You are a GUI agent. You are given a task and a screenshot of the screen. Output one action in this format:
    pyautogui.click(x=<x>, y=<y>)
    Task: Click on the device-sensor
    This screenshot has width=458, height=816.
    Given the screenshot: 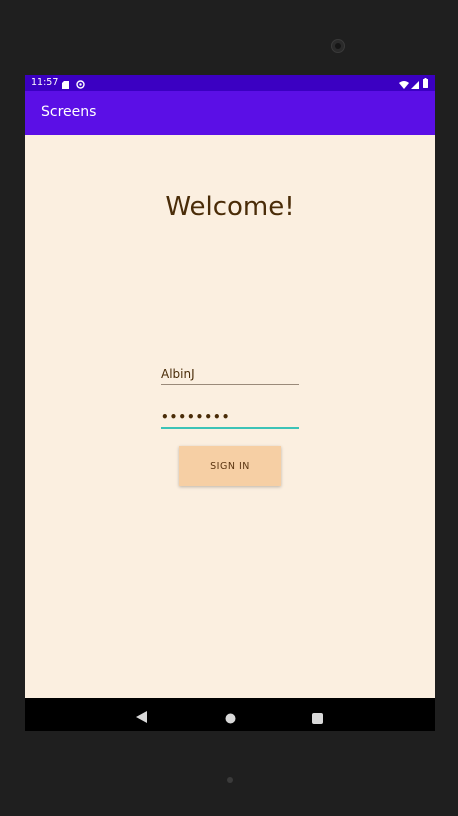 What is the action you would take?
    pyautogui.click(x=230, y=780)
    